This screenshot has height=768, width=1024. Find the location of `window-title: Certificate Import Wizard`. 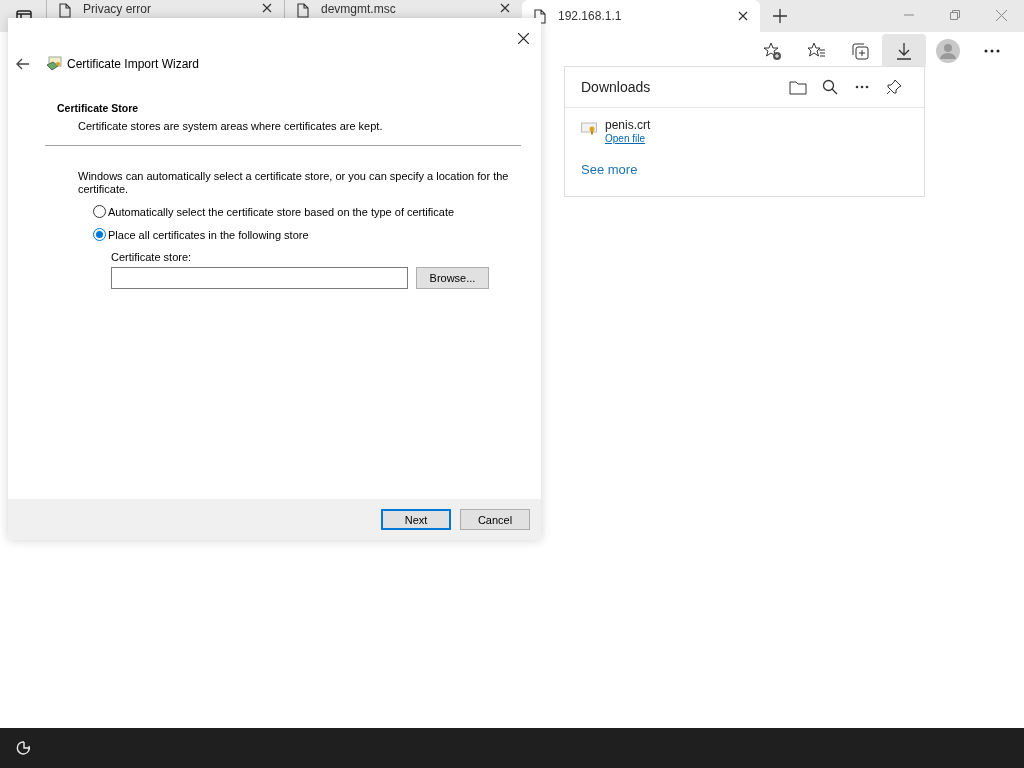

window-title: Certificate Import Wizard is located at coordinates (133, 64).